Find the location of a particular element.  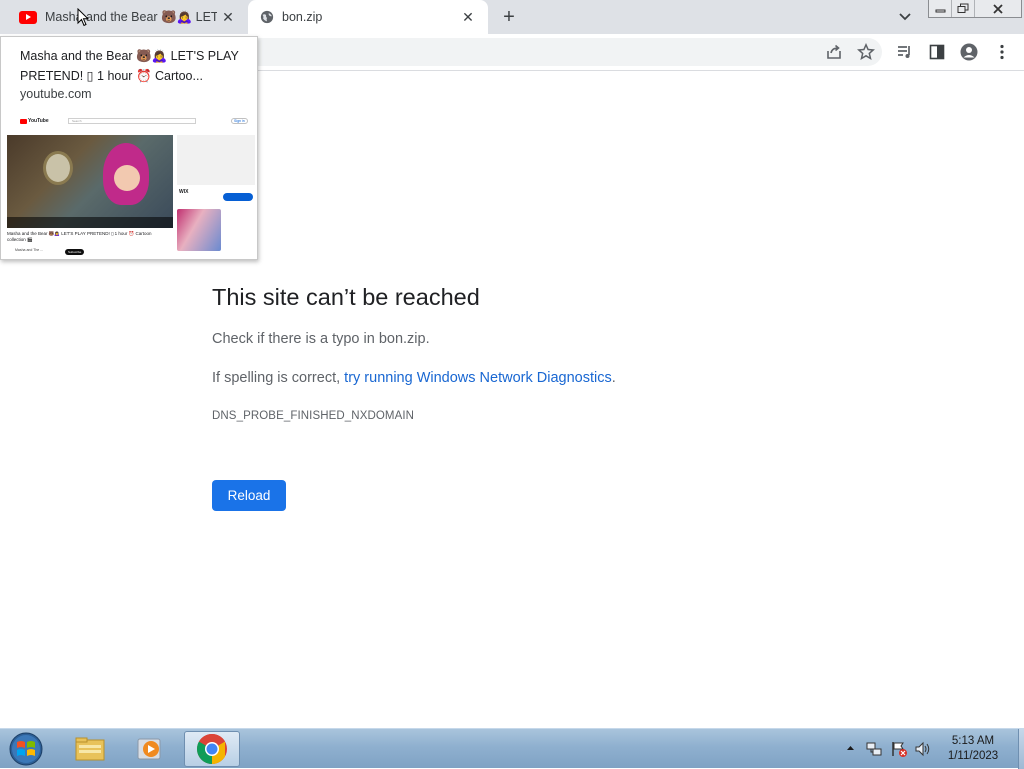

thumbnail-signin: Sign in is located at coordinates (239, 121).